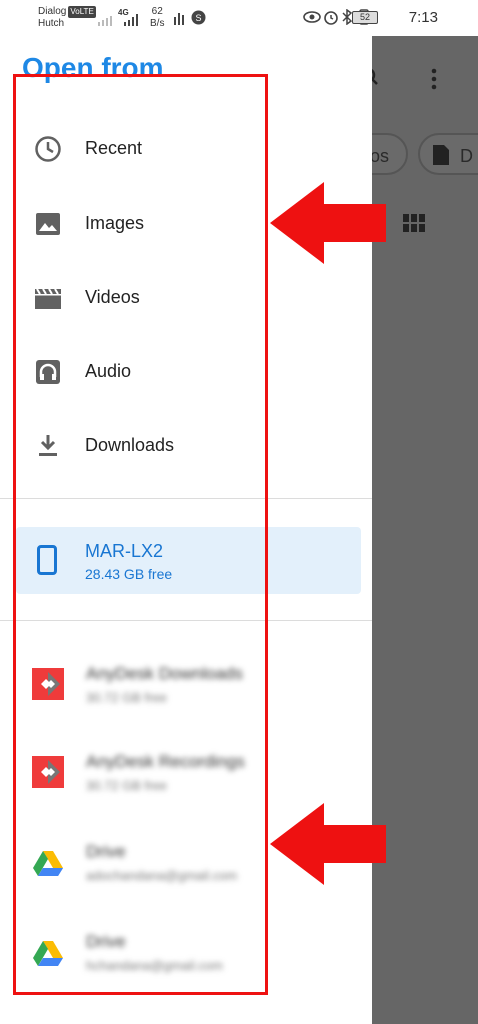 This screenshot has height=1024, width=478. What do you see at coordinates (414, 223) in the screenshot?
I see `grid-view-icon` at bounding box center [414, 223].